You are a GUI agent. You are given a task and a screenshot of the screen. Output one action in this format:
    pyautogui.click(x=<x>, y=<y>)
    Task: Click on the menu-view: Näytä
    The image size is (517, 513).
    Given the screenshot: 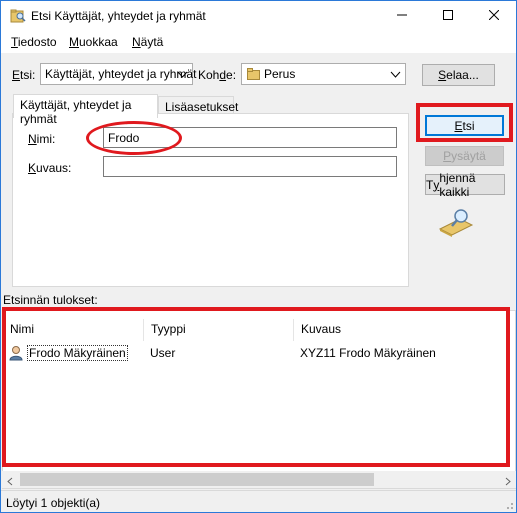 What is the action you would take?
    pyautogui.click(x=147, y=42)
    